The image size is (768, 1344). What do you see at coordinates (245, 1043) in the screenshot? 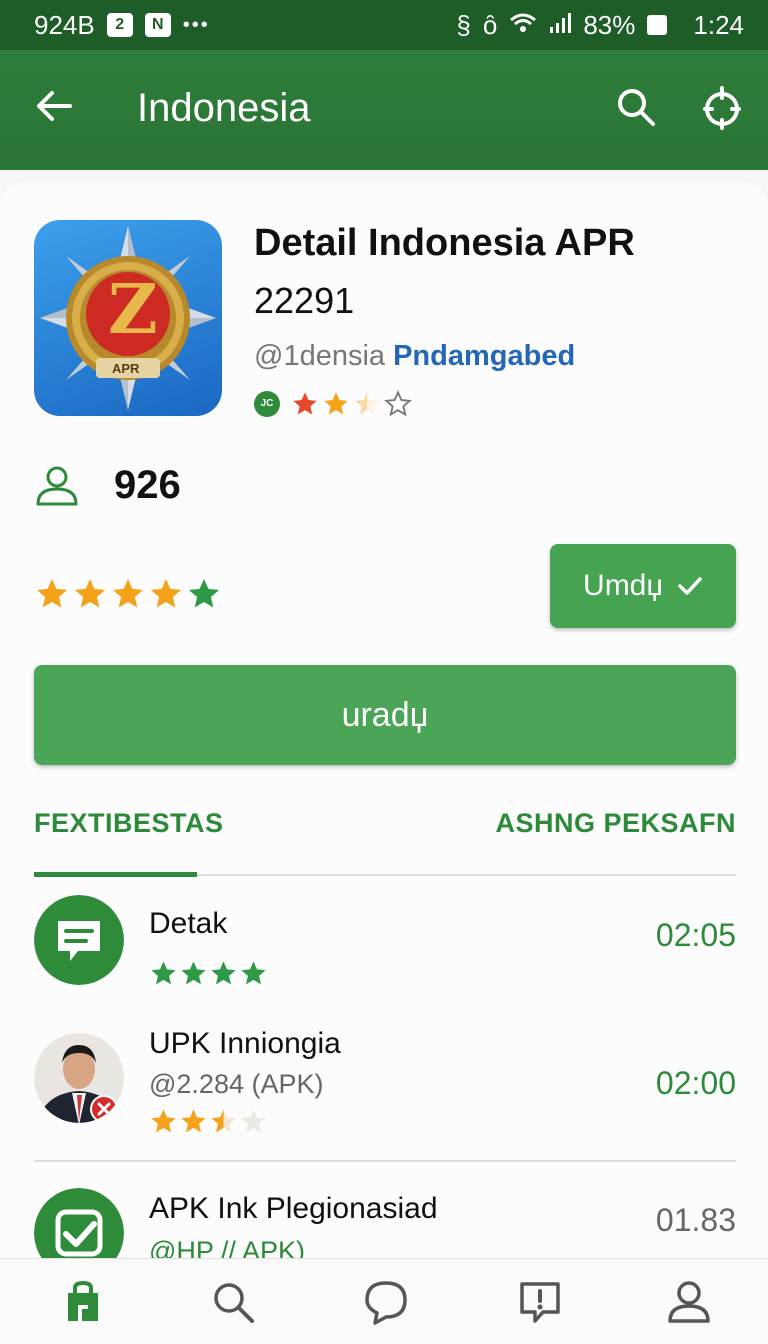
I see `list-item-name: UPK Inniongia` at bounding box center [245, 1043].